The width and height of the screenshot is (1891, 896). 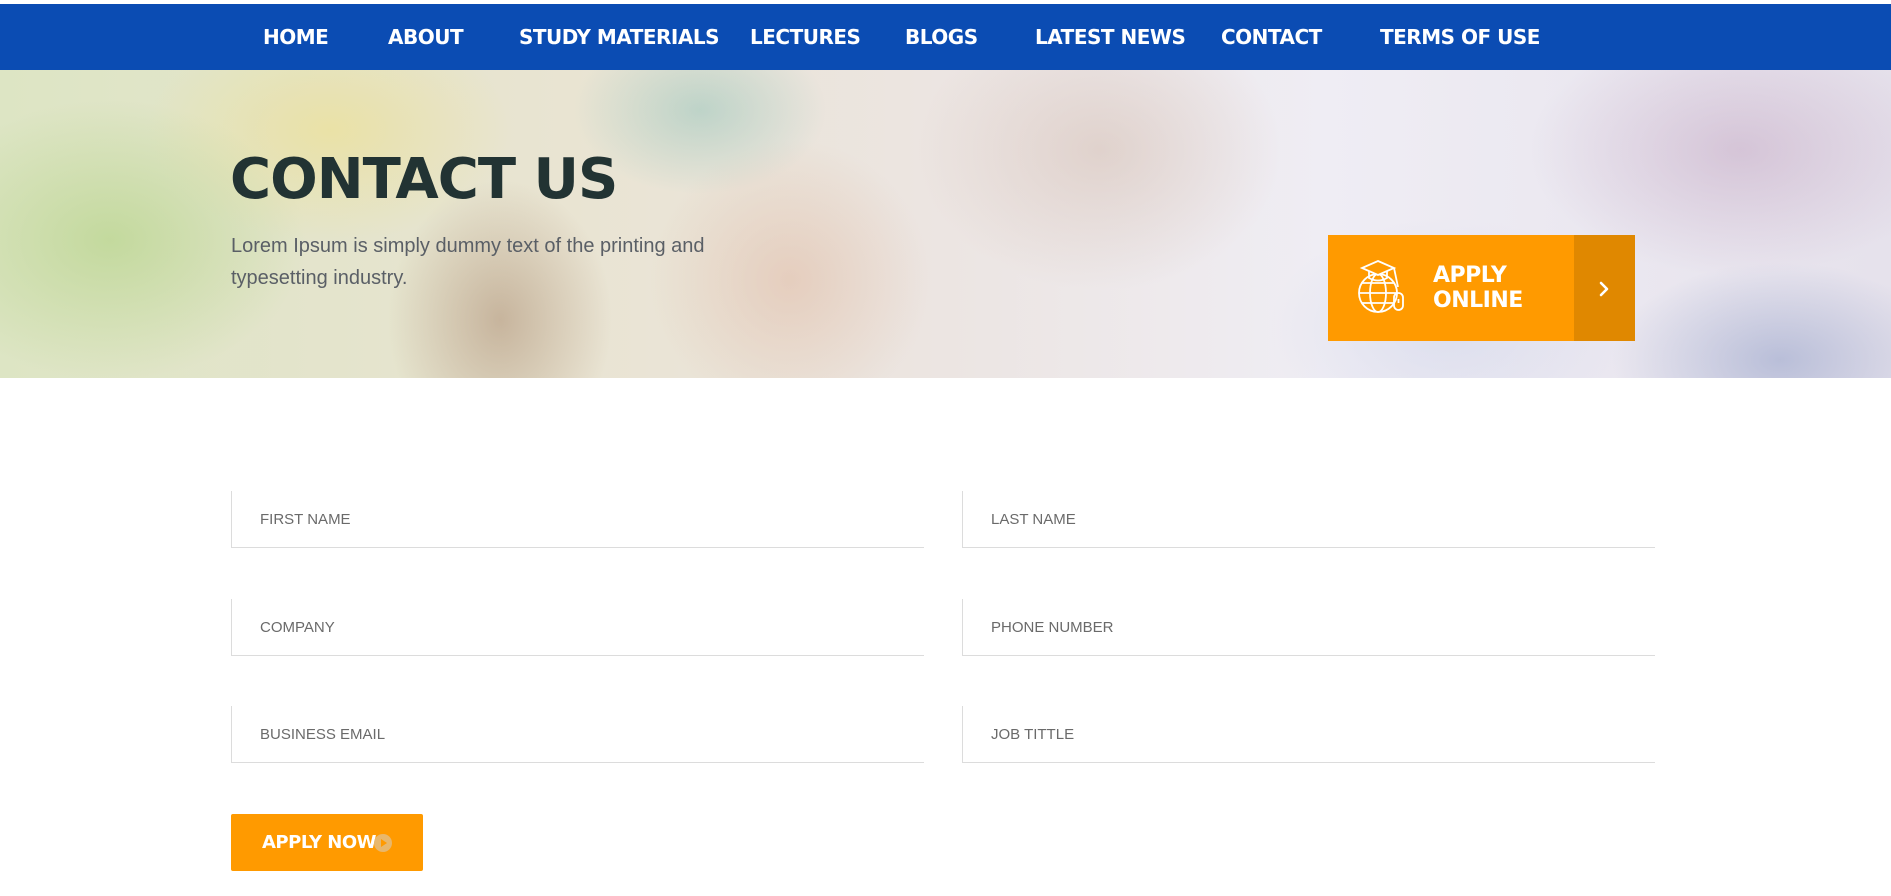 What do you see at coordinates (1460, 37) in the screenshot?
I see `nav-item-terms-of-use: TERMS OF USE` at bounding box center [1460, 37].